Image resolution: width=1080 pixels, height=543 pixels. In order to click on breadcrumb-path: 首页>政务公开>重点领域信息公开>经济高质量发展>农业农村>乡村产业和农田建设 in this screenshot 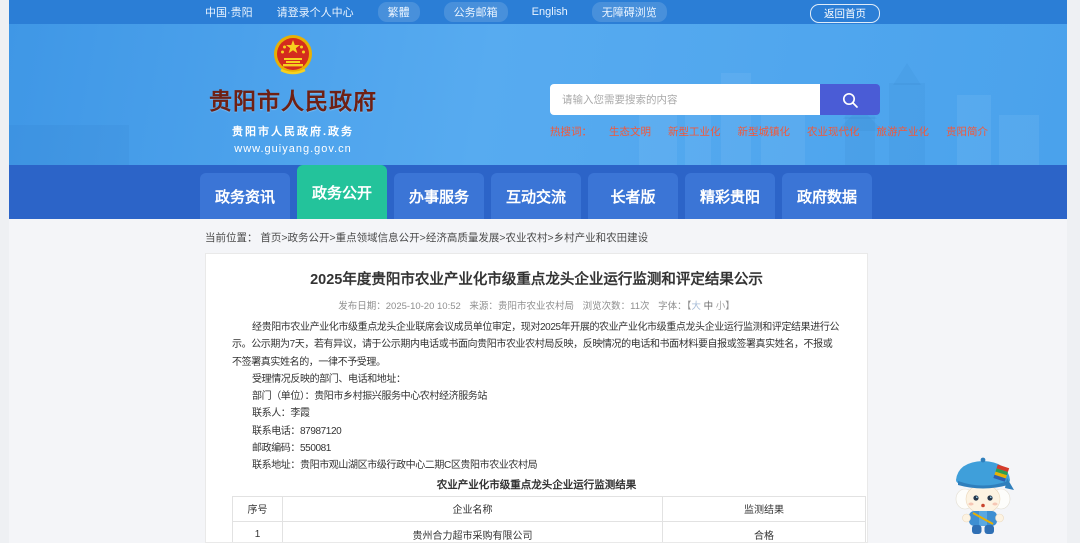, I will do `click(454, 238)`.